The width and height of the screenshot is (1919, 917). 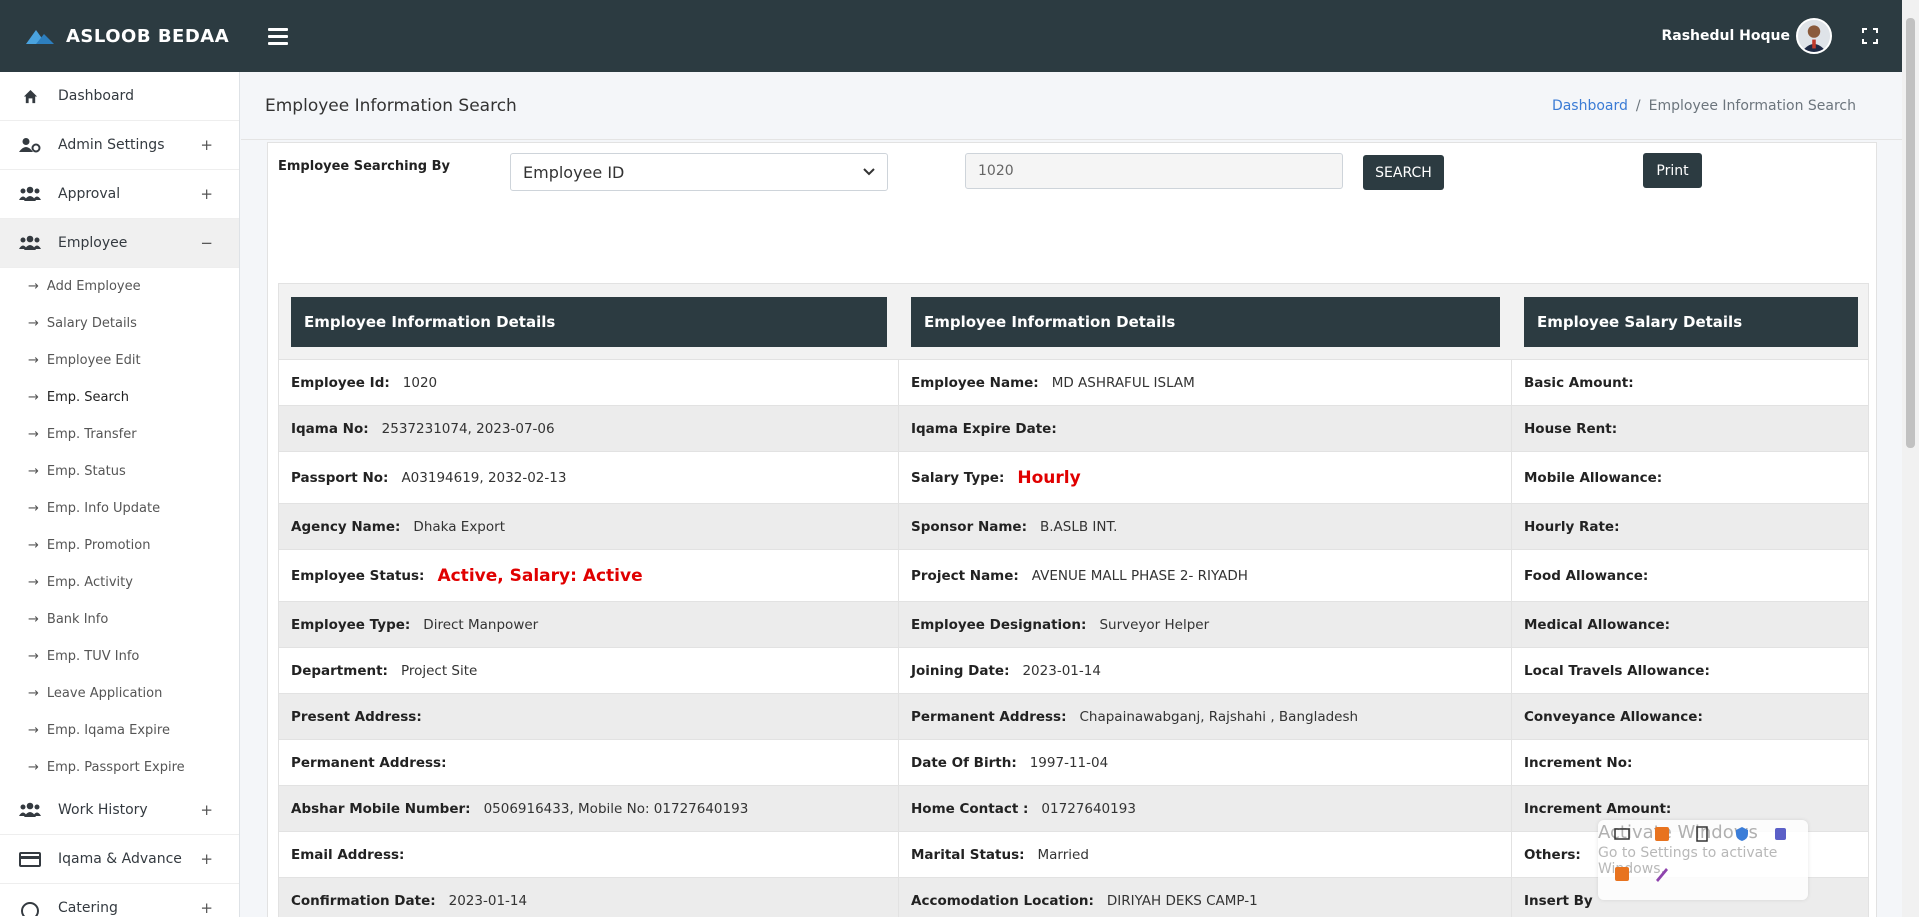 What do you see at coordinates (1910, 458) in the screenshot?
I see `page-scrollbar` at bounding box center [1910, 458].